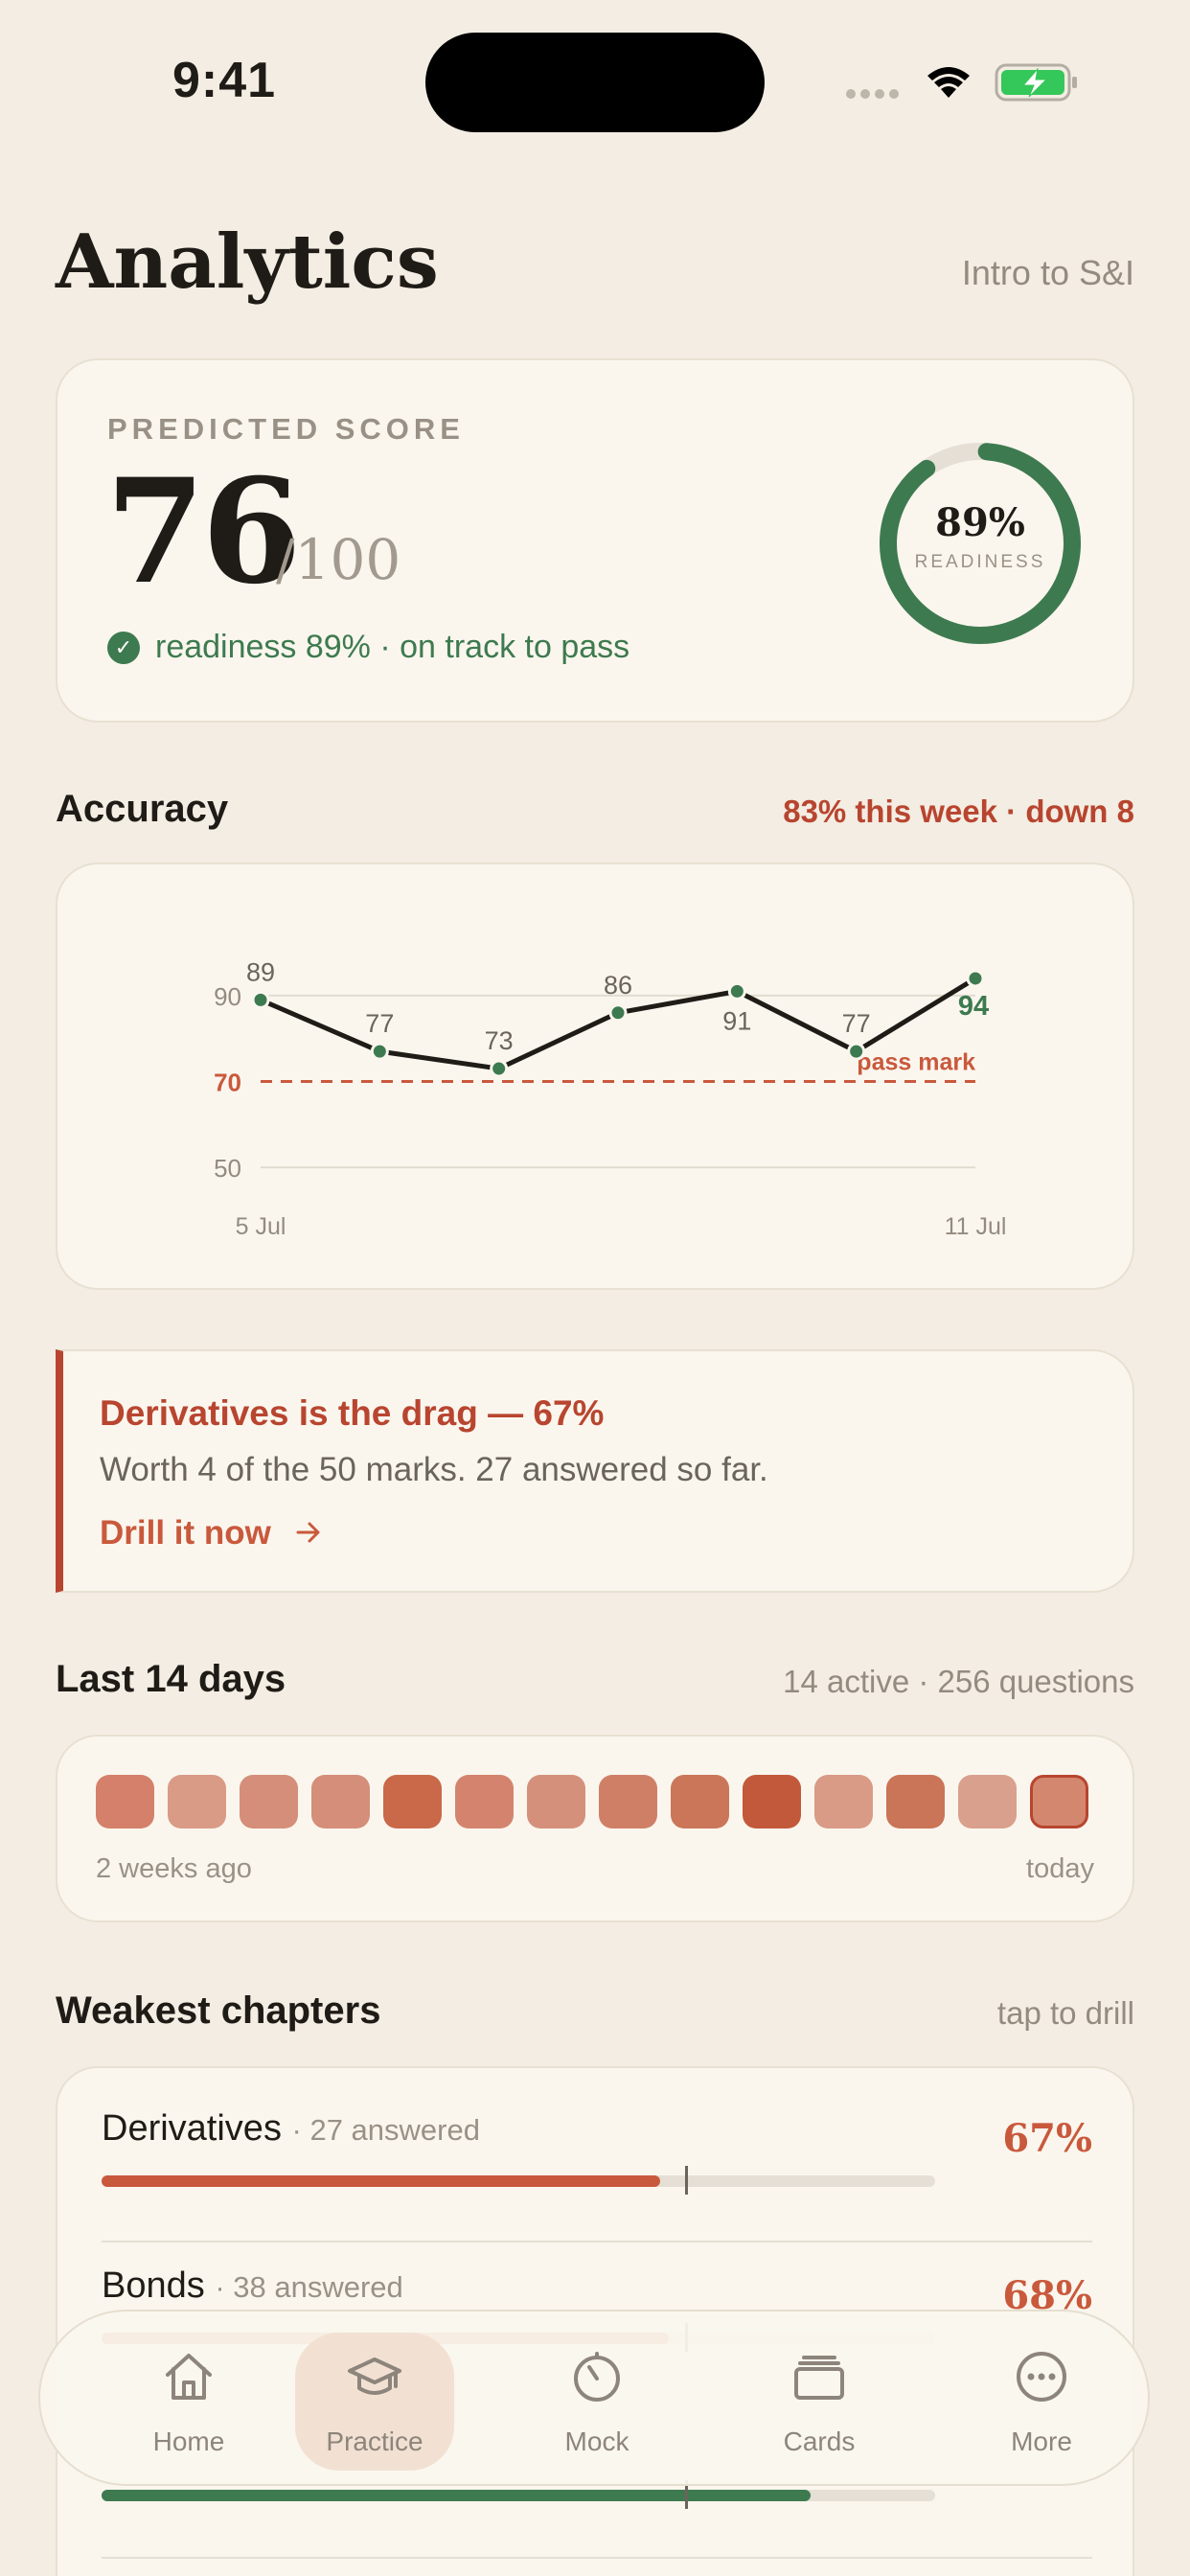 The width and height of the screenshot is (1190, 2576). Describe the element at coordinates (189, 2377) in the screenshot. I see `home-icon` at that location.